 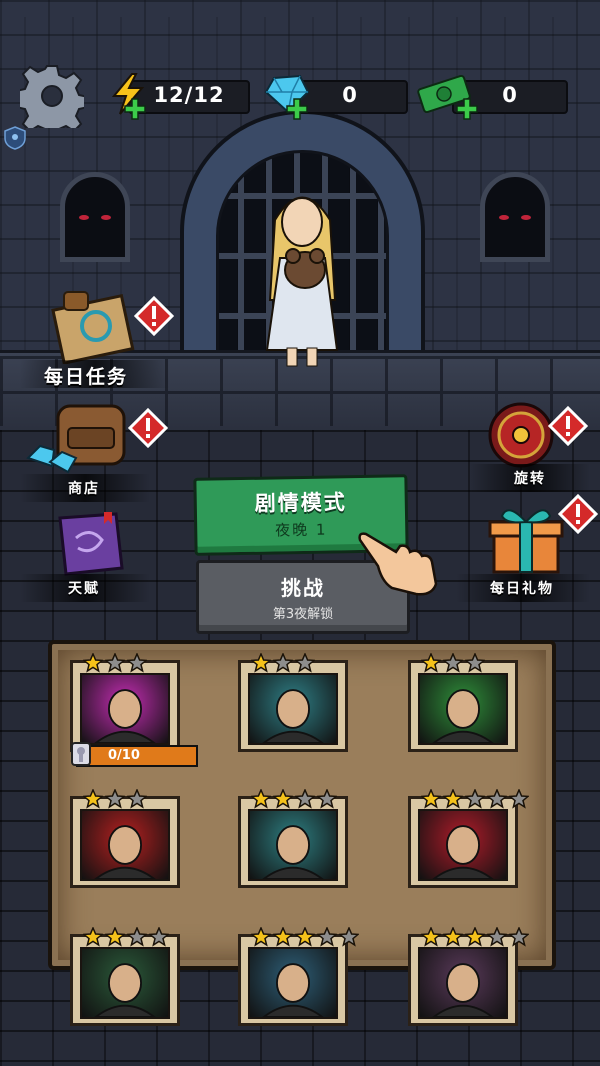 What do you see at coordinates (302, 275) in the screenshot?
I see `girl-character` at bounding box center [302, 275].